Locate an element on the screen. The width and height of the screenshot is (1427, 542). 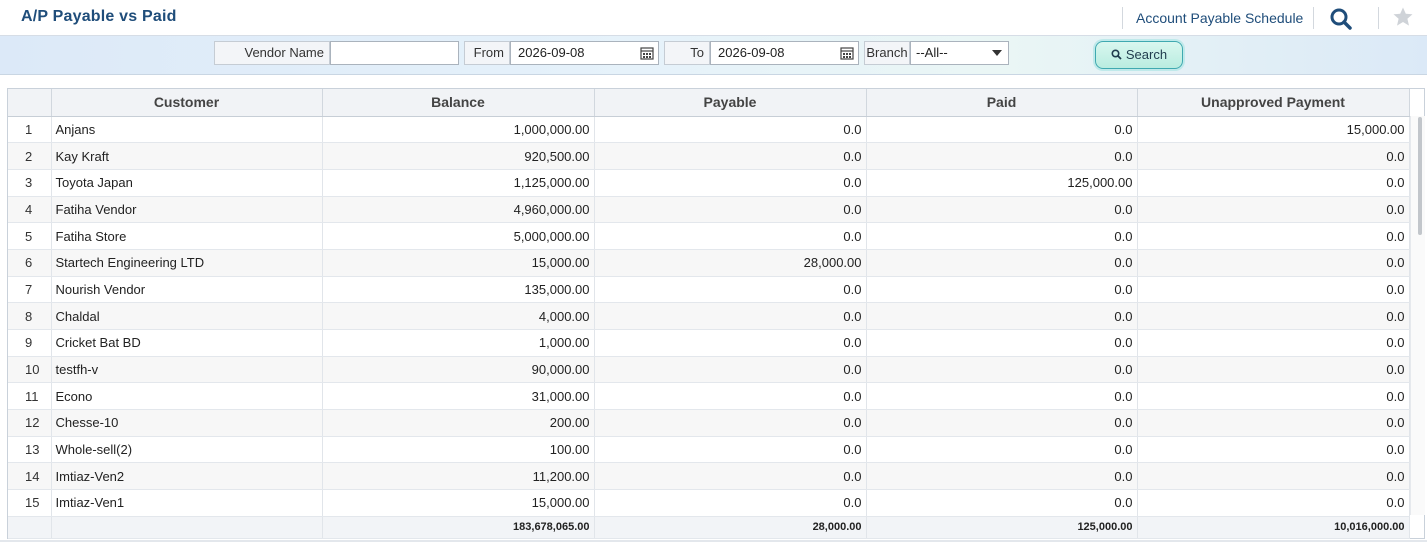
to-date-value: 2026-09-08 is located at coordinates (751, 52).